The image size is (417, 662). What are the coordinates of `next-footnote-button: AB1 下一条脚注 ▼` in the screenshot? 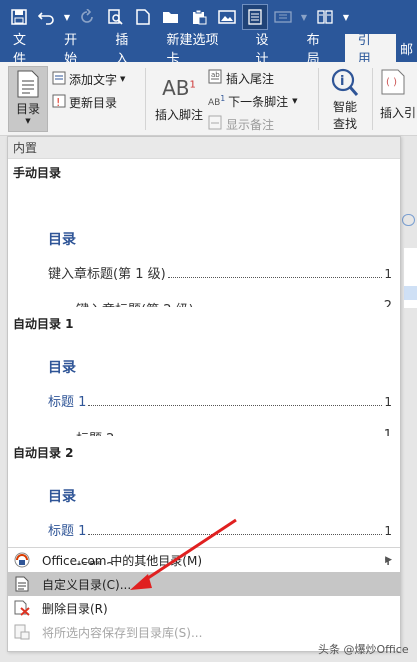 It's located at (253, 101).